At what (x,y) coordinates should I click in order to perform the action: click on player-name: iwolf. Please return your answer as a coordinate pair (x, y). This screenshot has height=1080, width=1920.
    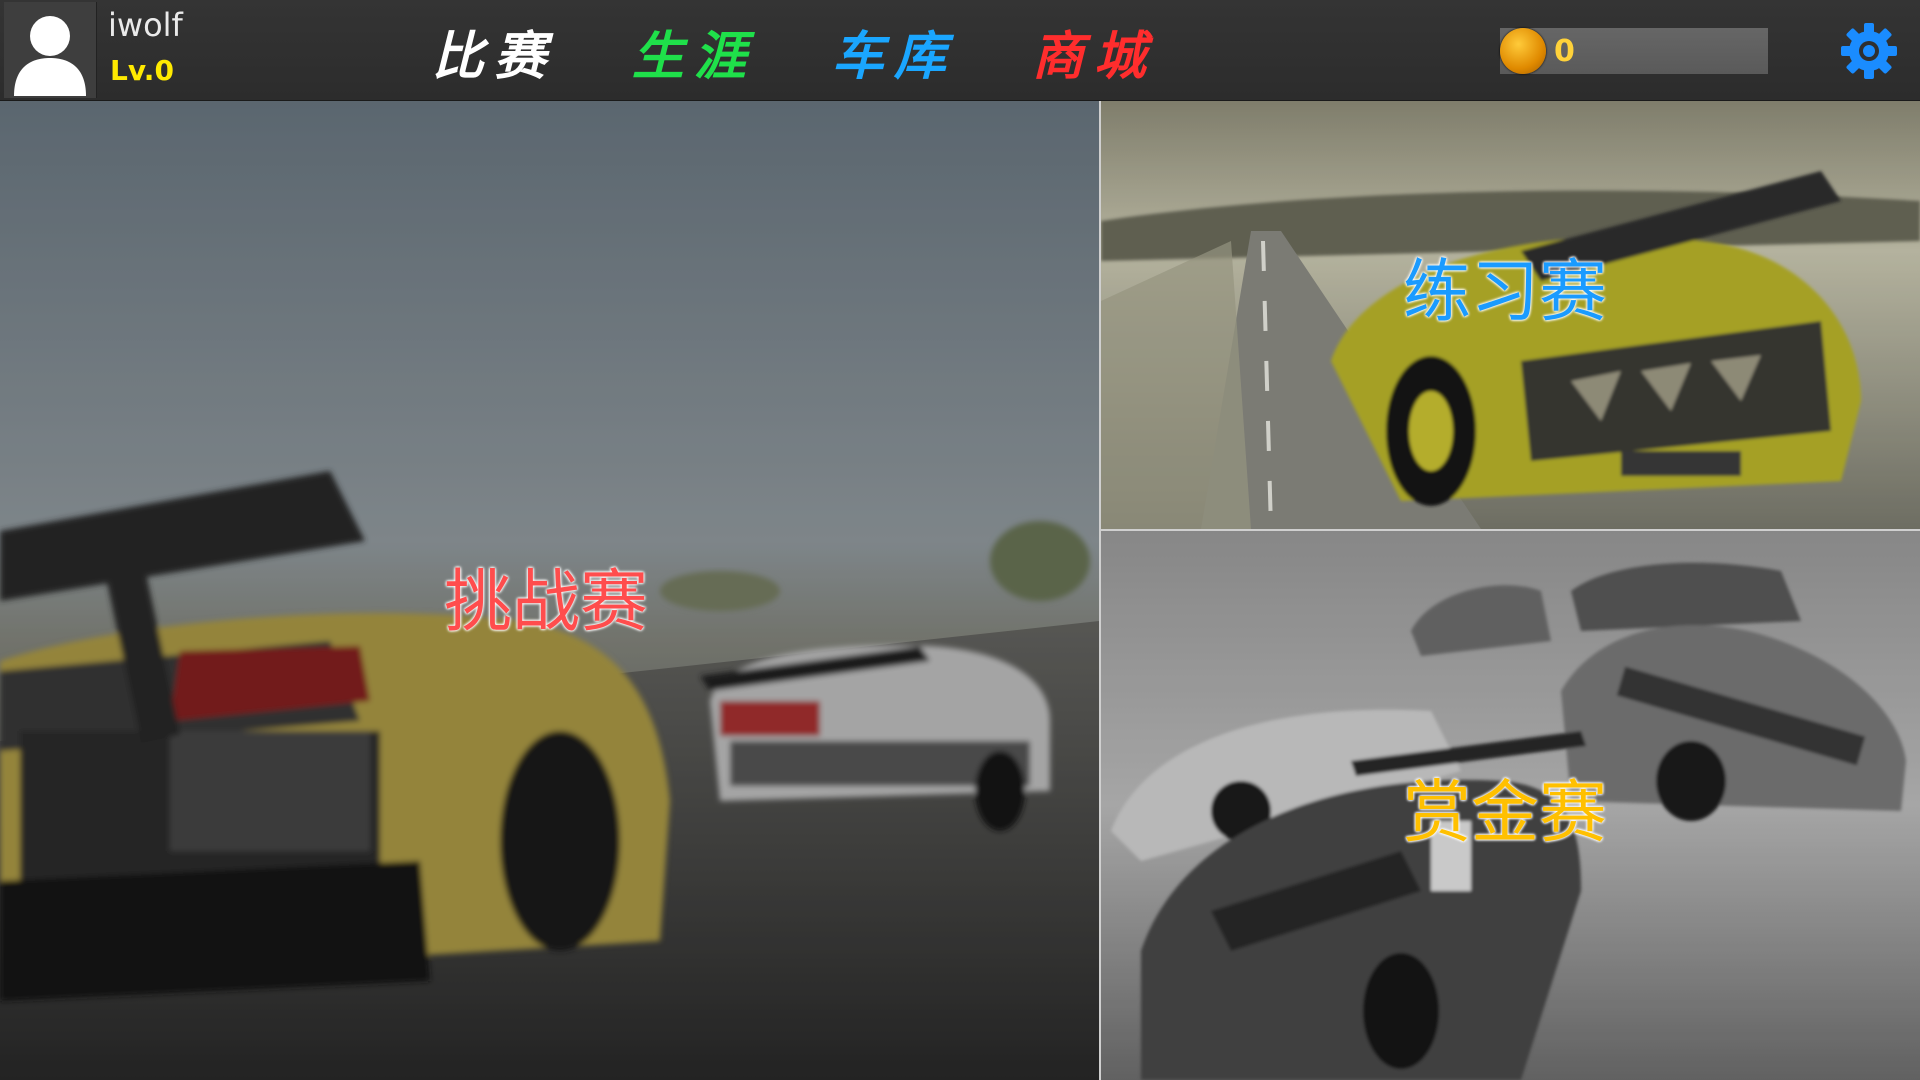
    Looking at the image, I should click on (145, 25).